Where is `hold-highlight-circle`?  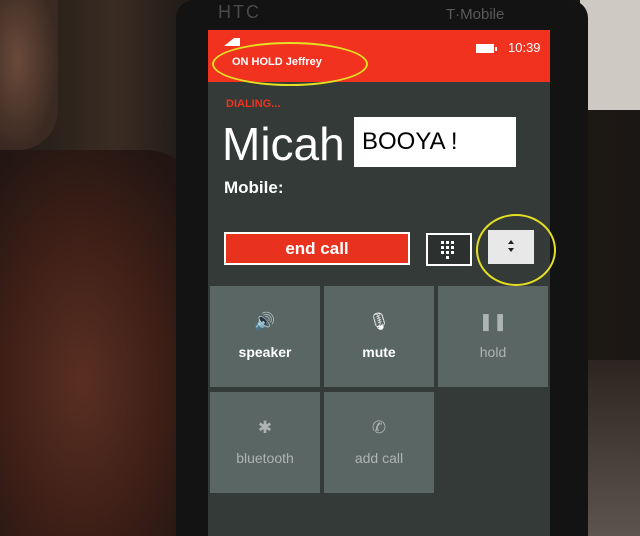
hold-highlight-circle is located at coordinates (290, 64).